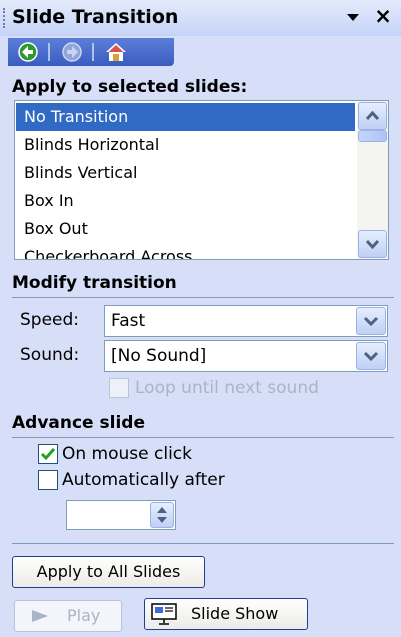 Image resolution: width=401 pixels, height=637 pixels. What do you see at coordinates (372, 136) in the screenshot?
I see `scroll-thumb` at bounding box center [372, 136].